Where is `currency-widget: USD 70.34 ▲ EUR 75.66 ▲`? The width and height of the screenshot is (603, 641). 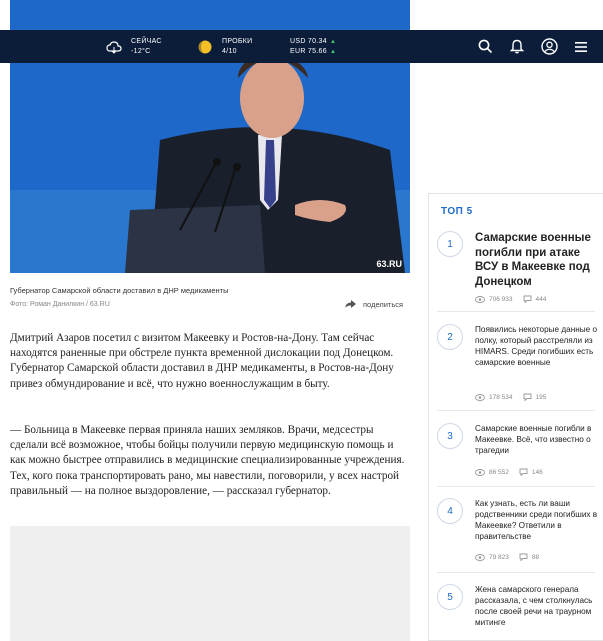
currency-widget: USD 70.34 ▲ EUR 75.66 ▲ is located at coordinates (313, 46).